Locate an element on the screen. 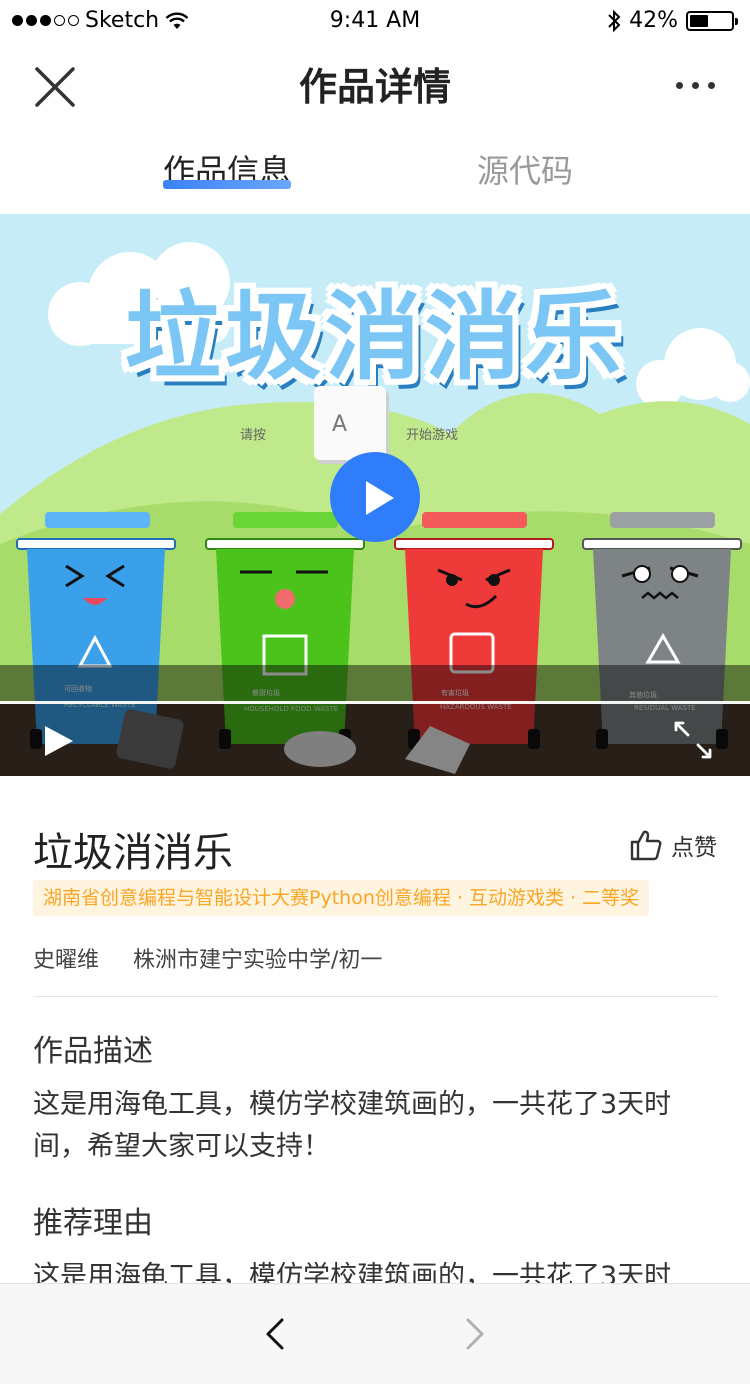 This screenshot has height=1384, width=750. battery-percentage: 42% is located at coordinates (653, 20).